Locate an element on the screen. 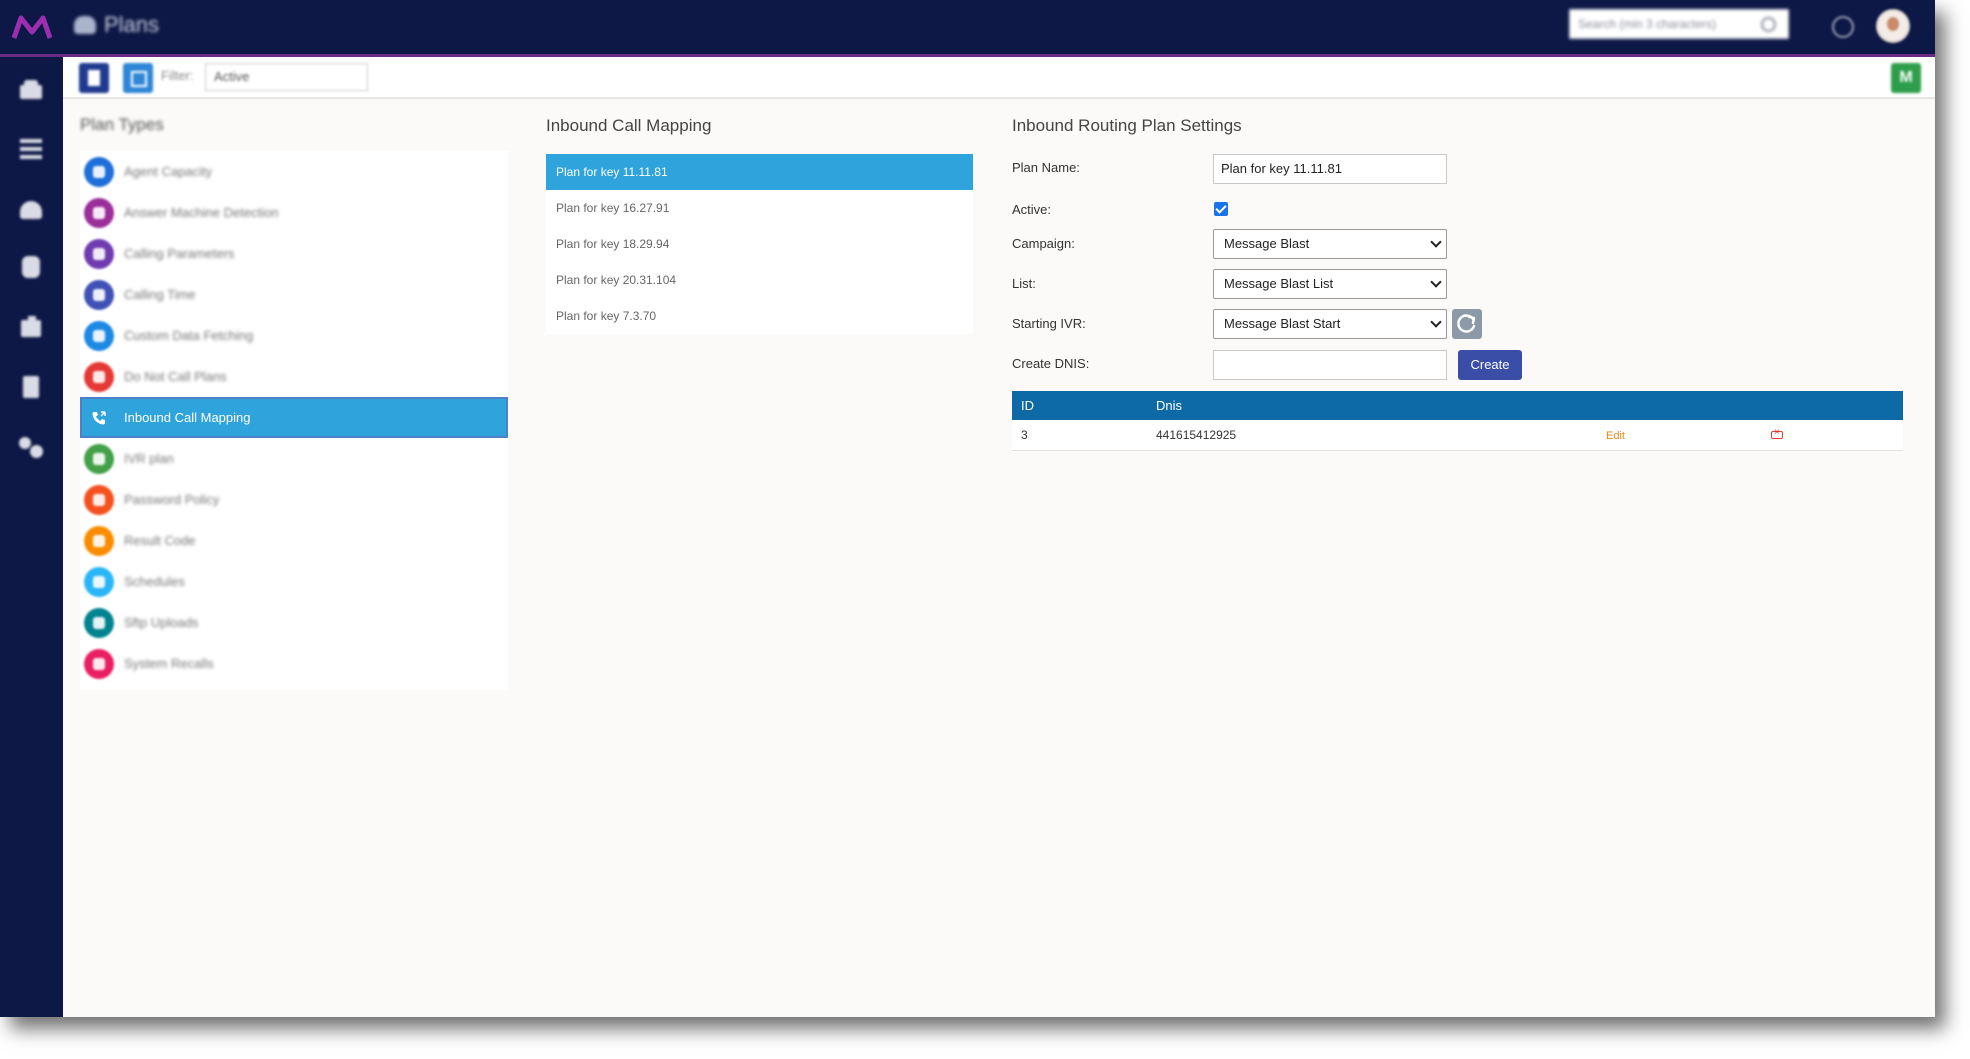  plan-type-label: System Recalls is located at coordinates (169, 663).